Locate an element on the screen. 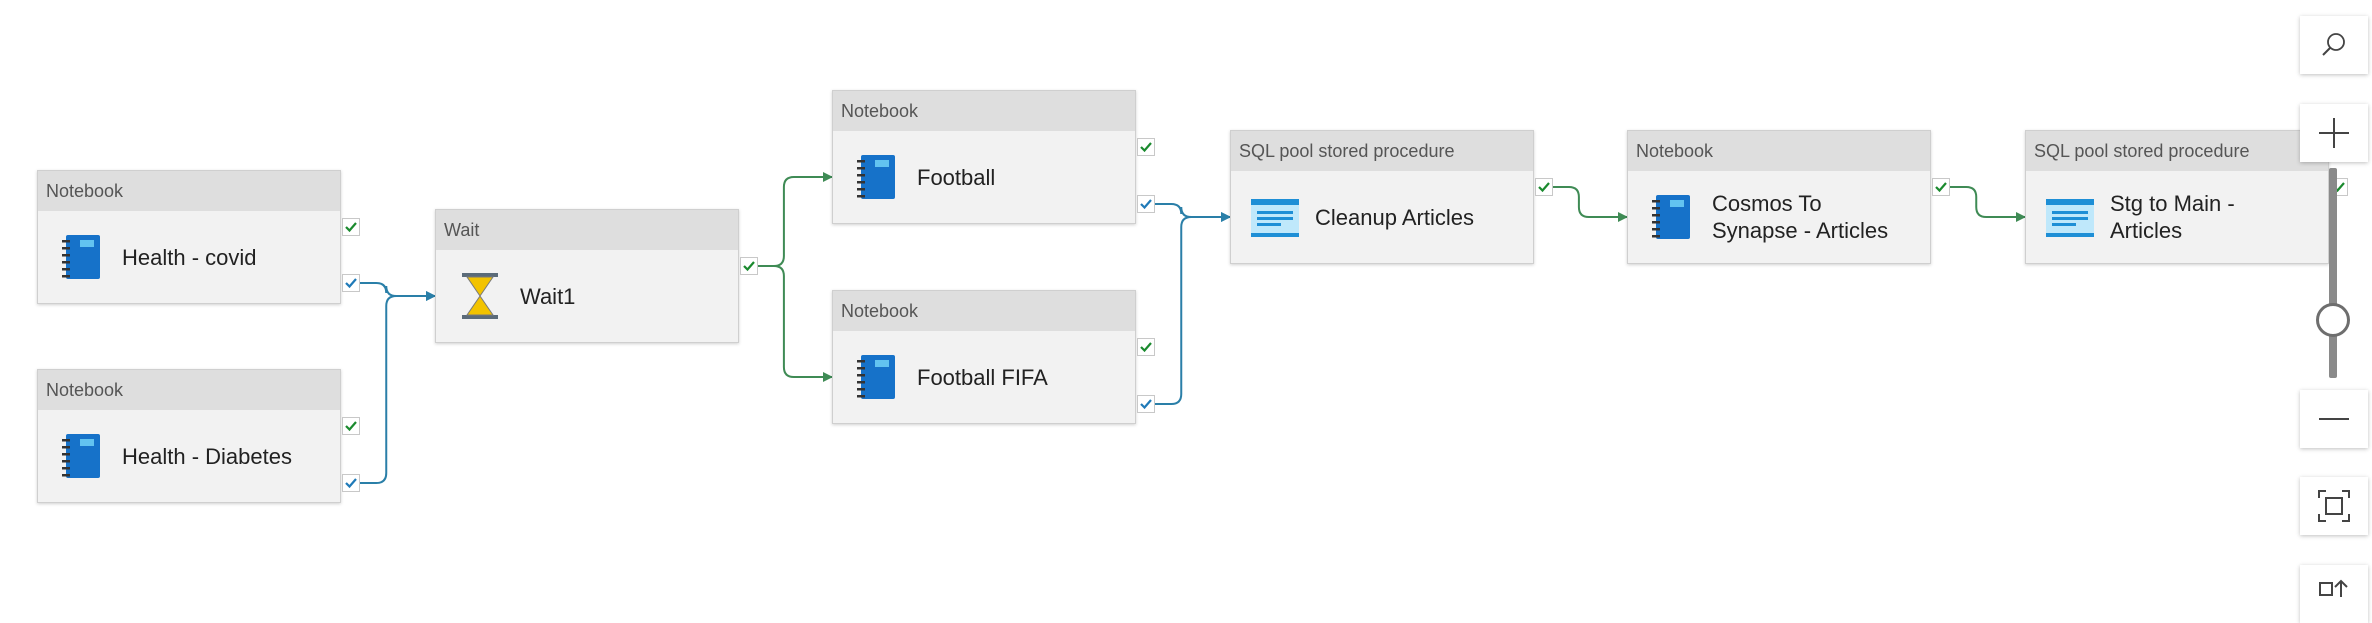 Image resolution: width=2372 pixels, height=623 pixels. edge-n2-n3 is located at coordinates (398, 387).